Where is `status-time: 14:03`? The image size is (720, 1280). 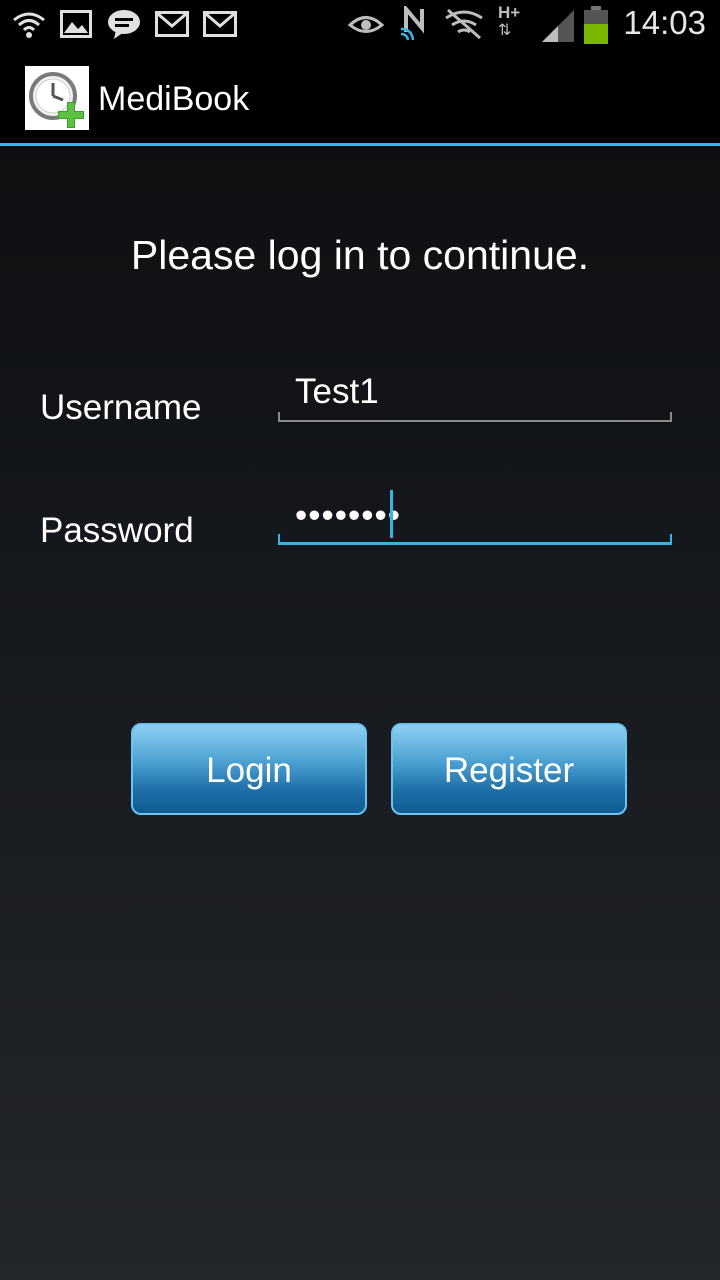 status-time: 14:03 is located at coordinates (664, 22).